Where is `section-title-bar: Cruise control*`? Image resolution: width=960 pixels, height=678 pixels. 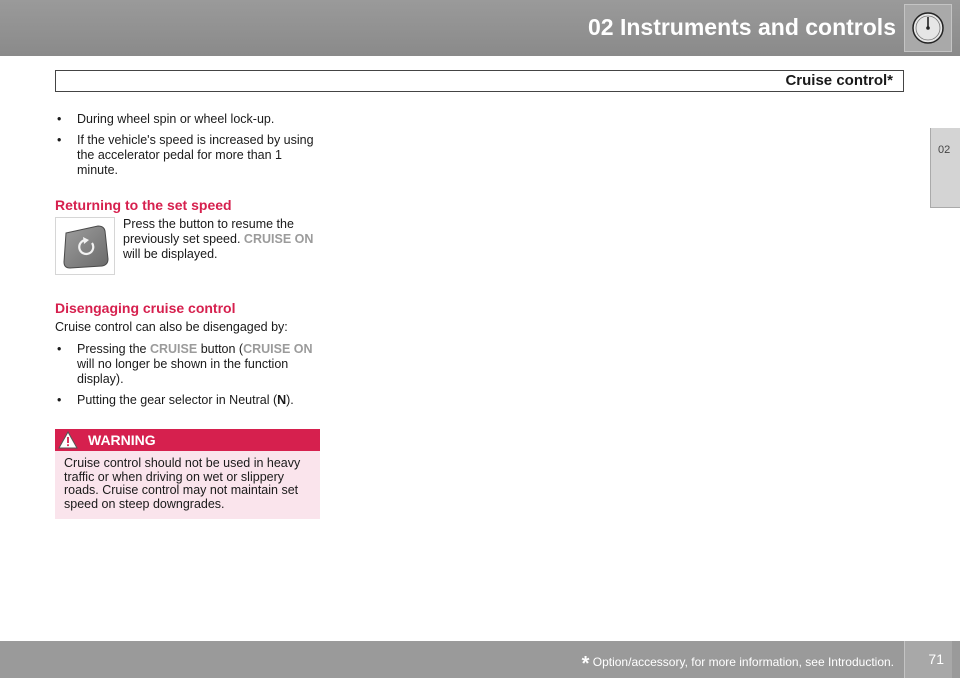 section-title-bar: Cruise control* is located at coordinates (479, 81).